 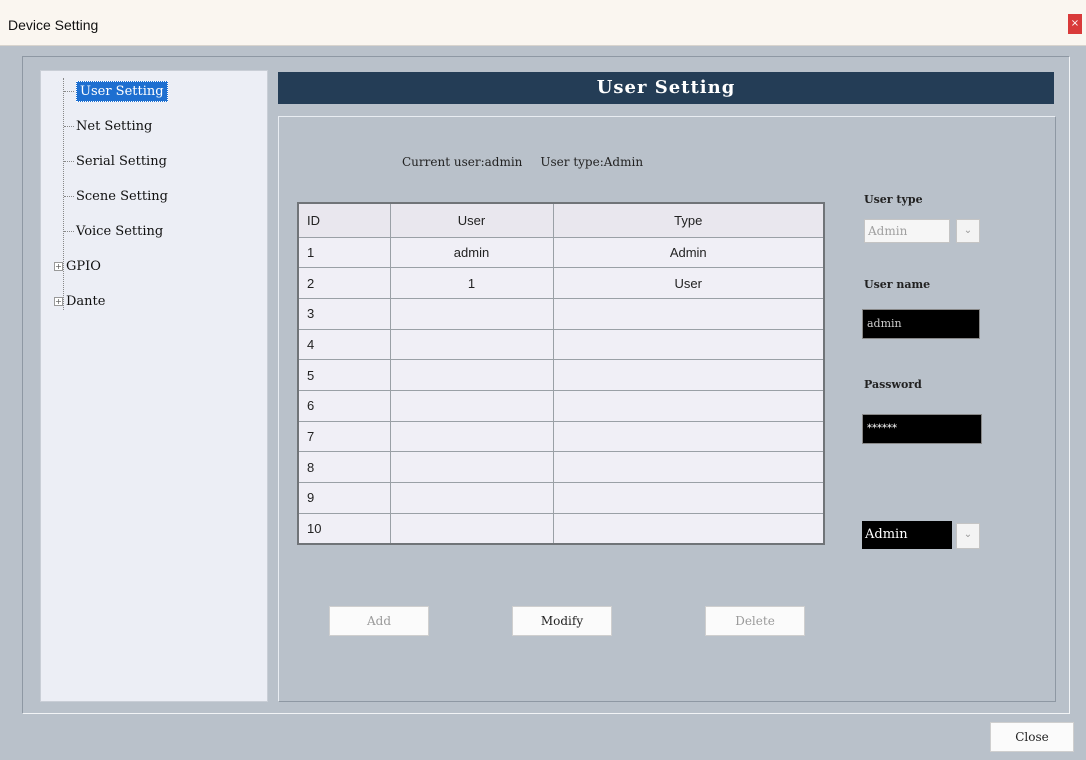 What do you see at coordinates (344, 375) in the screenshot?
I see `cell-id: 5` at bounding box center [344, 375].